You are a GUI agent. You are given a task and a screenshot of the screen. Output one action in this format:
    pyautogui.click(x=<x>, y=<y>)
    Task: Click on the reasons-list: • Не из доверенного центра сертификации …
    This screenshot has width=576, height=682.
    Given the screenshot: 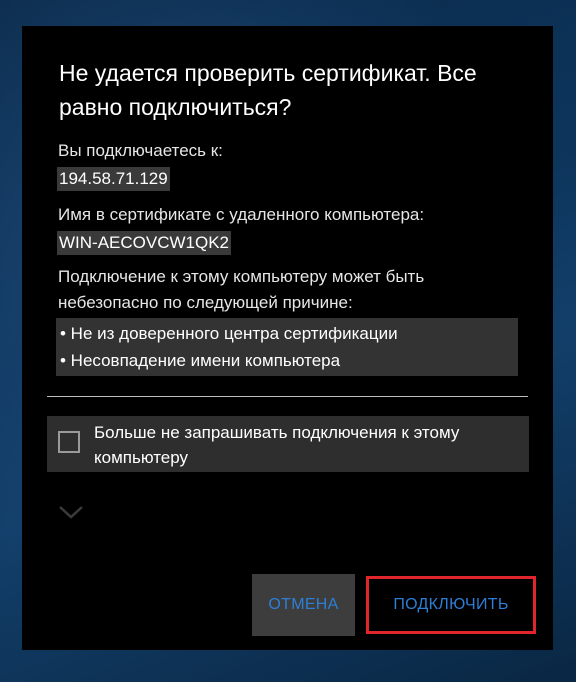 What is the action you would take?
    pyautogui.click(x=287, y=347)
    